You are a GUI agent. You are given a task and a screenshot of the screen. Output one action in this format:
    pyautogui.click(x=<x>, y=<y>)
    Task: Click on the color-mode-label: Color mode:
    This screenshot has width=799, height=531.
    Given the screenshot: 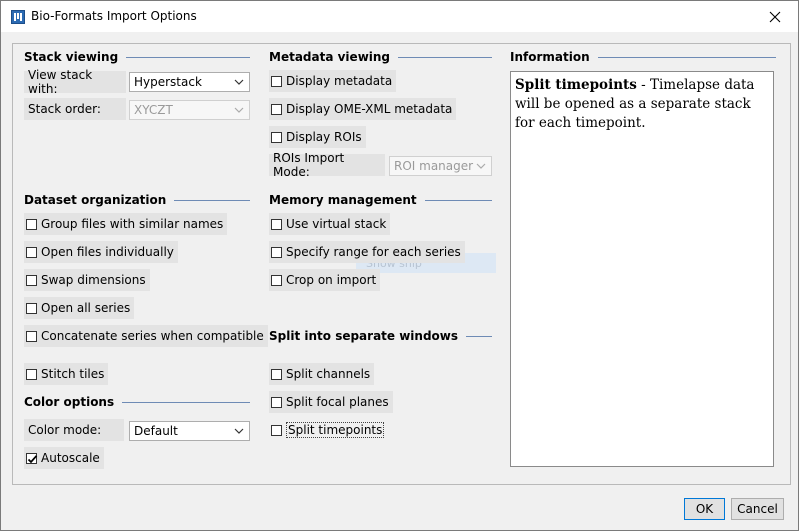 What is the action you would take?
    pyautogui.click(x=74, y=430)
    